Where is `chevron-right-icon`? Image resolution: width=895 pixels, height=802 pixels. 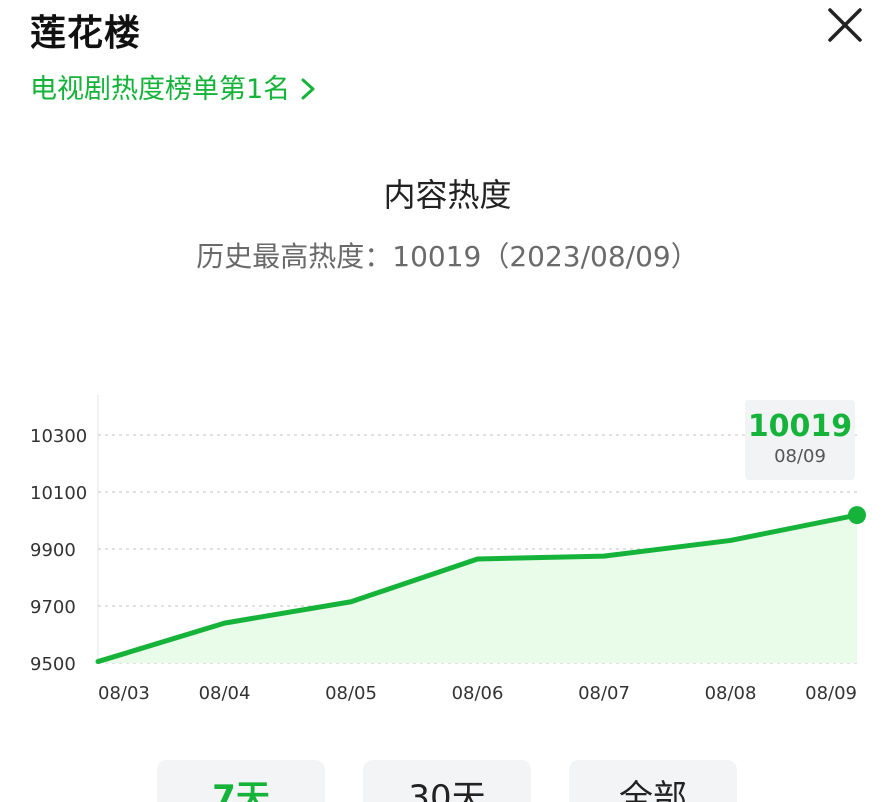
chevron-right-icon is located at coordinates (308, 87).